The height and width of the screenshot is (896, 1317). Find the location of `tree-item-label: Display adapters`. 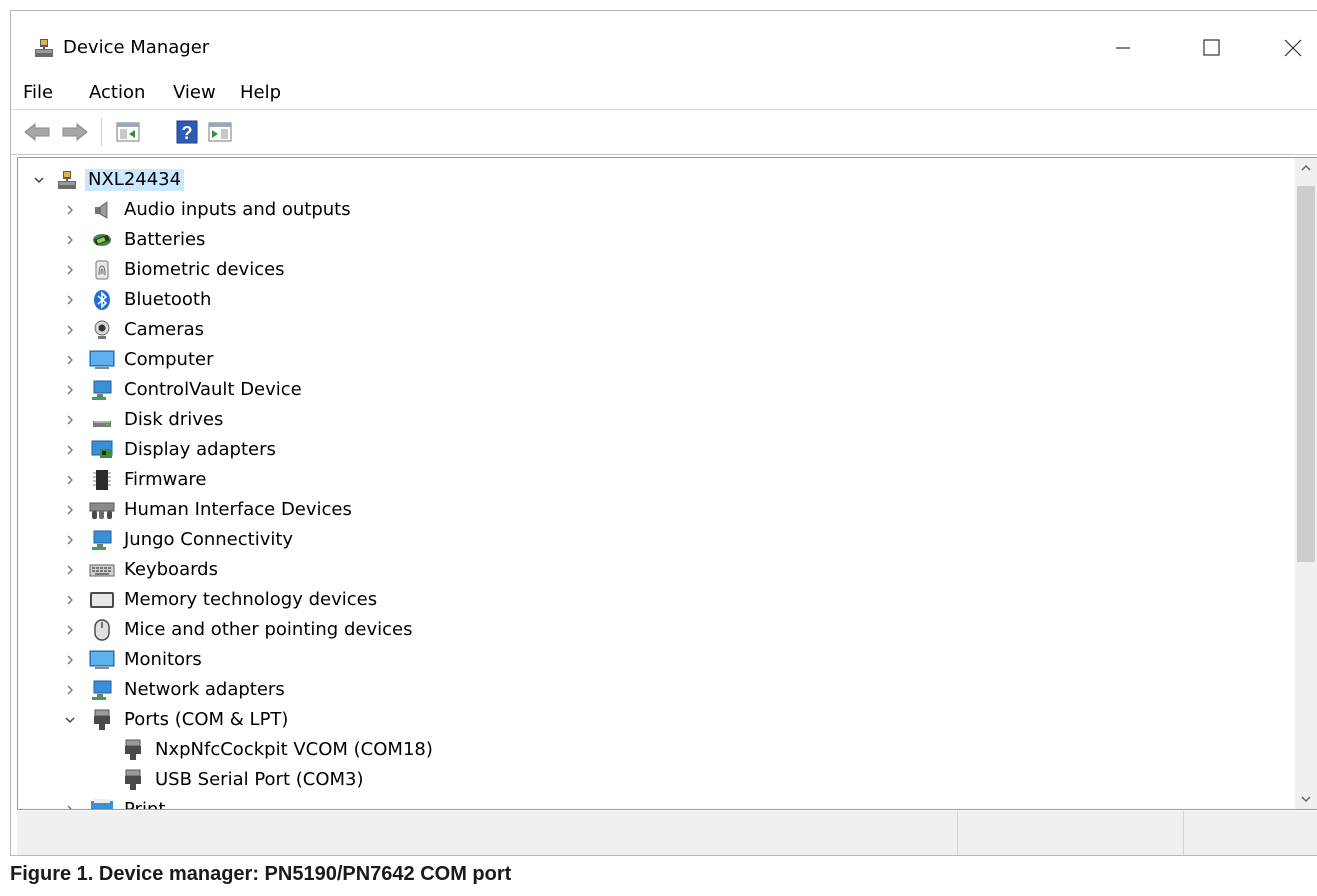

tree-item-label: Display adapters is located at coordinates (200, 449).